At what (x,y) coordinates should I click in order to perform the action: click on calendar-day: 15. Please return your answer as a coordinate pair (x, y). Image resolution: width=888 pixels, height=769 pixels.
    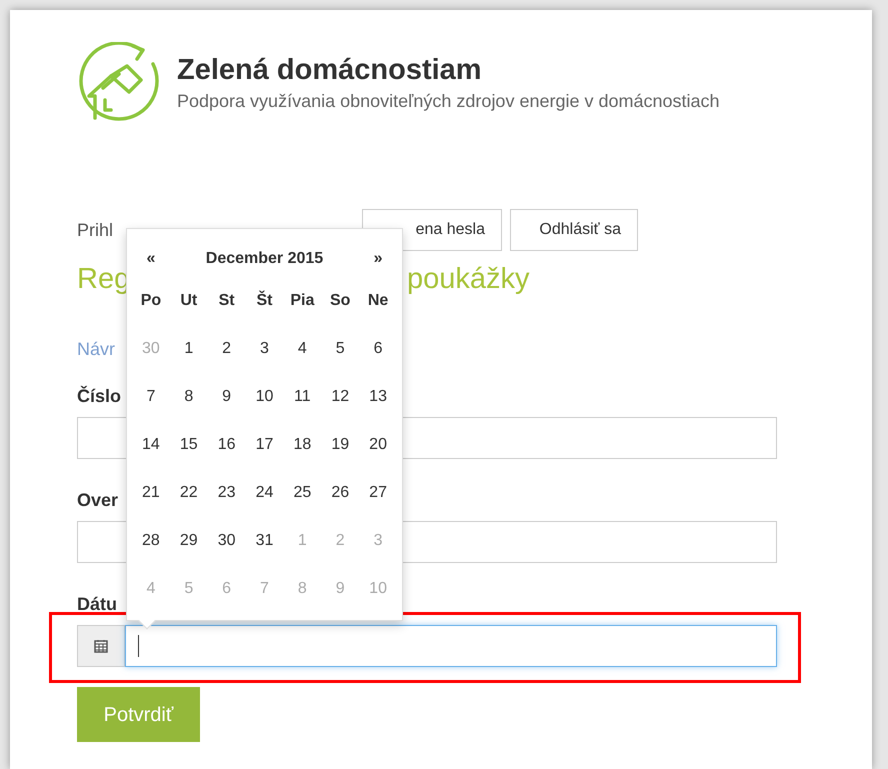
    Looking at the image, I should click on (189, 445).